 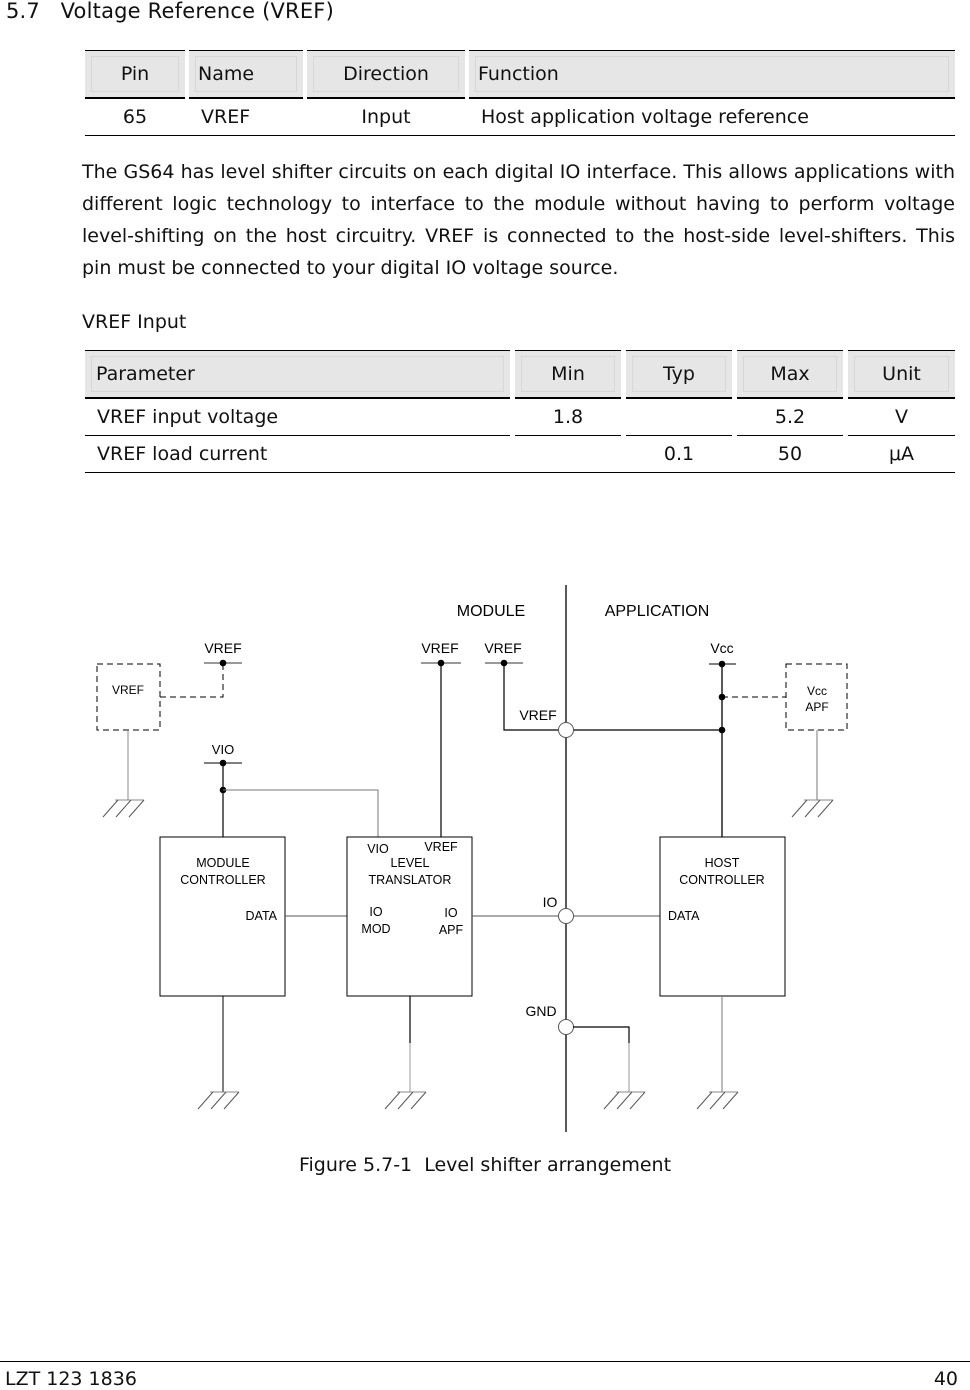 What do you see at coordinates (410, 863) in the screenshot?
I see `translator-line1: LEVEL` at bounding box center [410, 863].